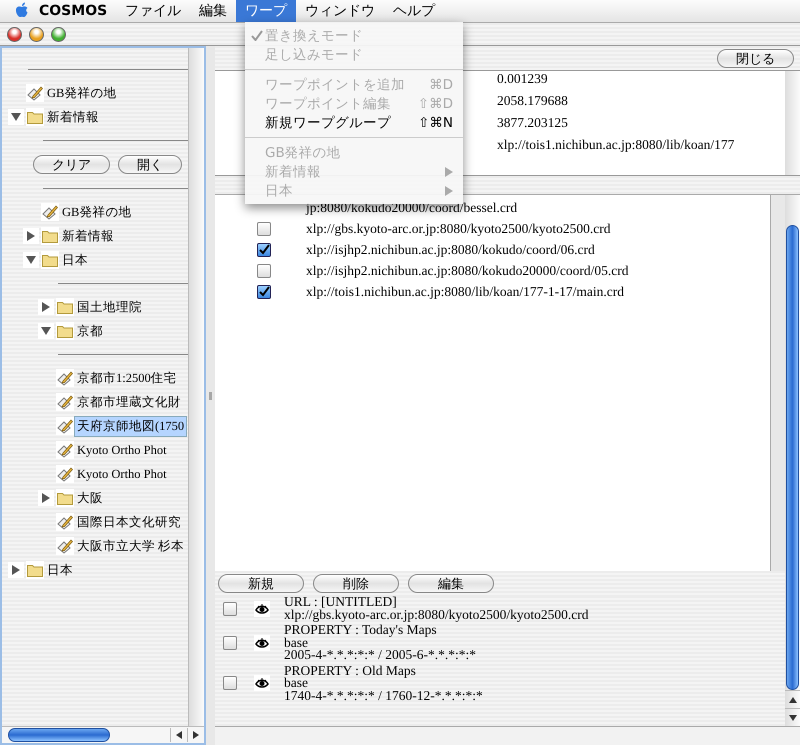 The width and height of the screenshot is (800, 745). I want to click on group-button: 新規, so click(261, 583).